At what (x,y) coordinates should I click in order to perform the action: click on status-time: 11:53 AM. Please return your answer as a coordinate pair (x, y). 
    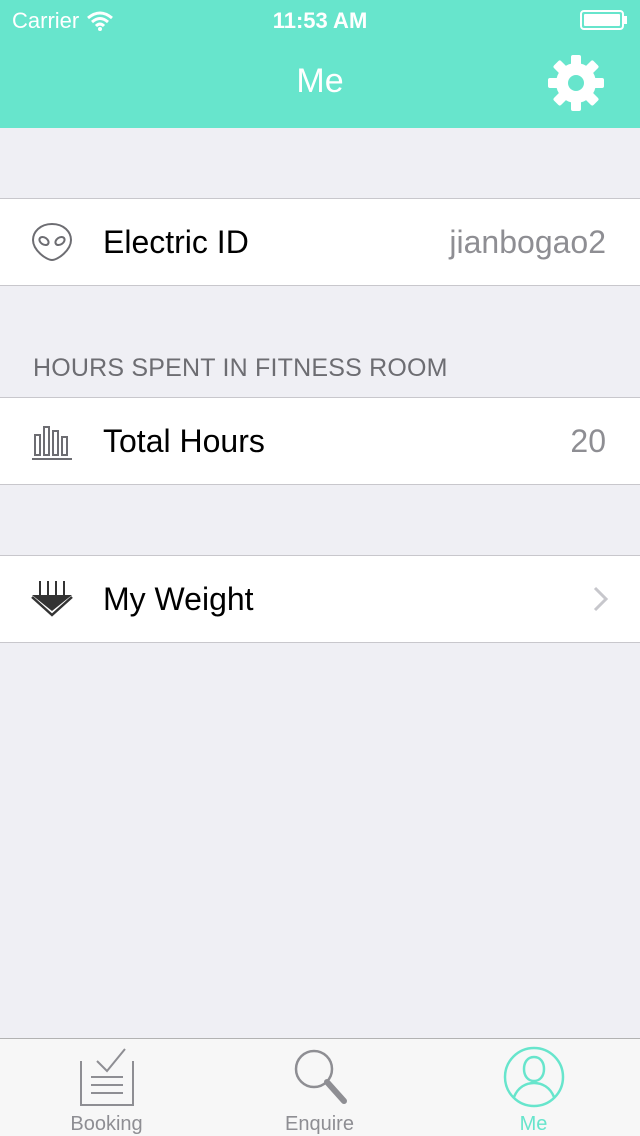
    Looking at the image, I should click on (320, 20).